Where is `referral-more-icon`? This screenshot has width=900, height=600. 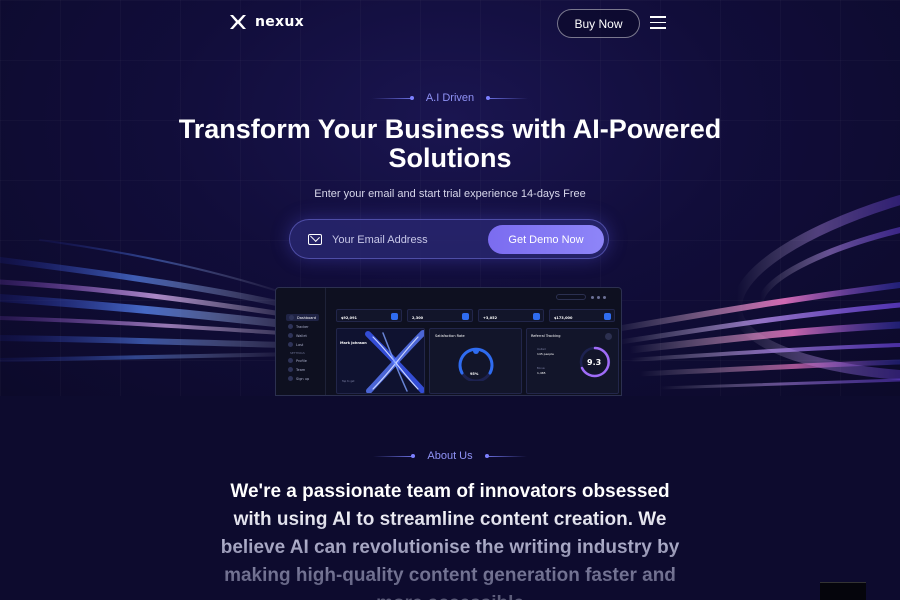
referral-more-icon is located at coordinates (608, 336).